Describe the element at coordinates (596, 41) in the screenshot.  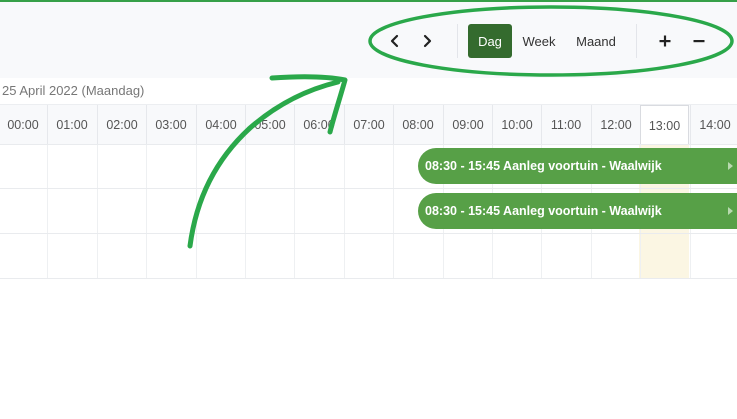
I see `view-month-button: Maand` at that location.